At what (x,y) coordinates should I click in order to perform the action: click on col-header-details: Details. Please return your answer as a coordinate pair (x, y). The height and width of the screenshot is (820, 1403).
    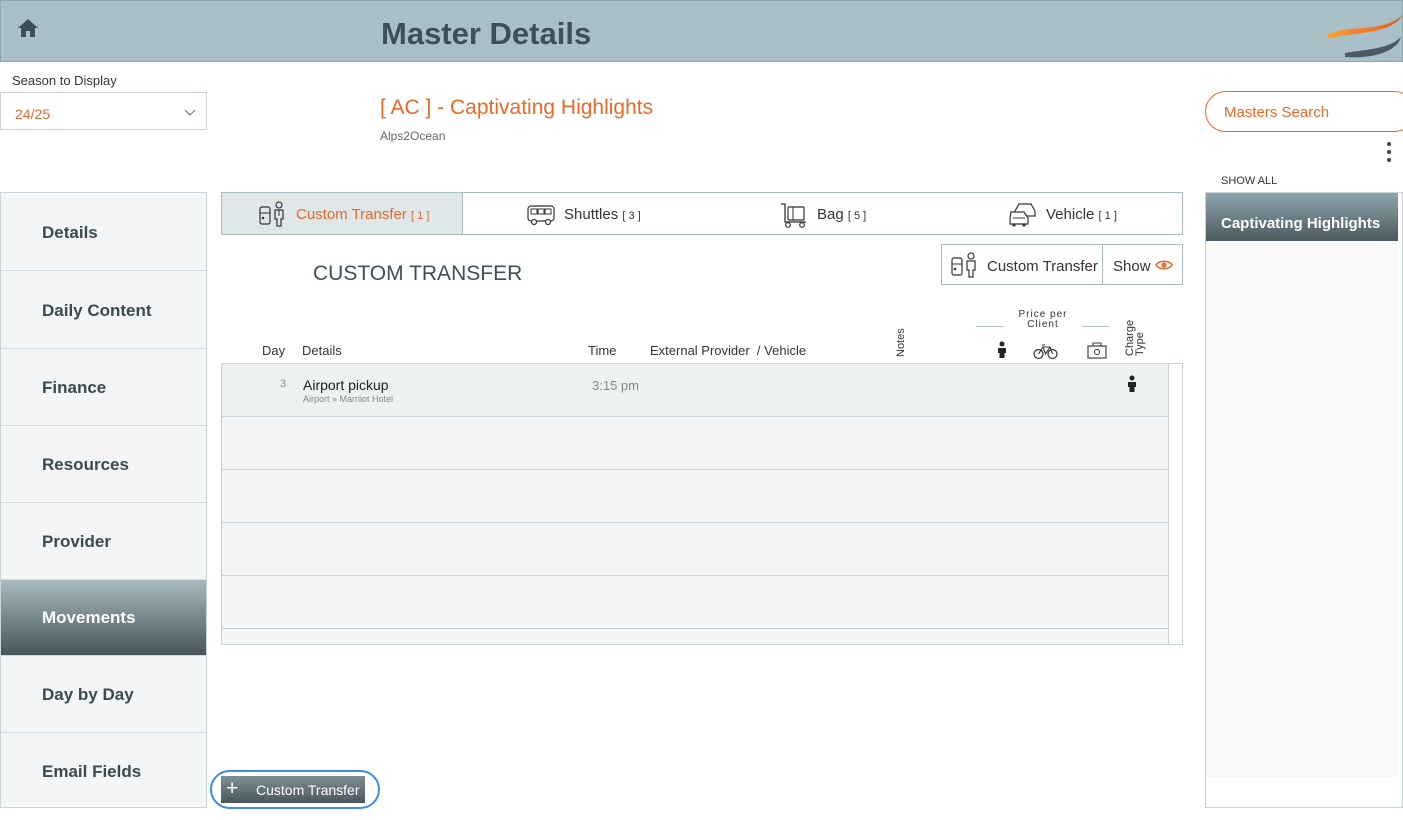
    Looking at the image, I should click on (322, 350).